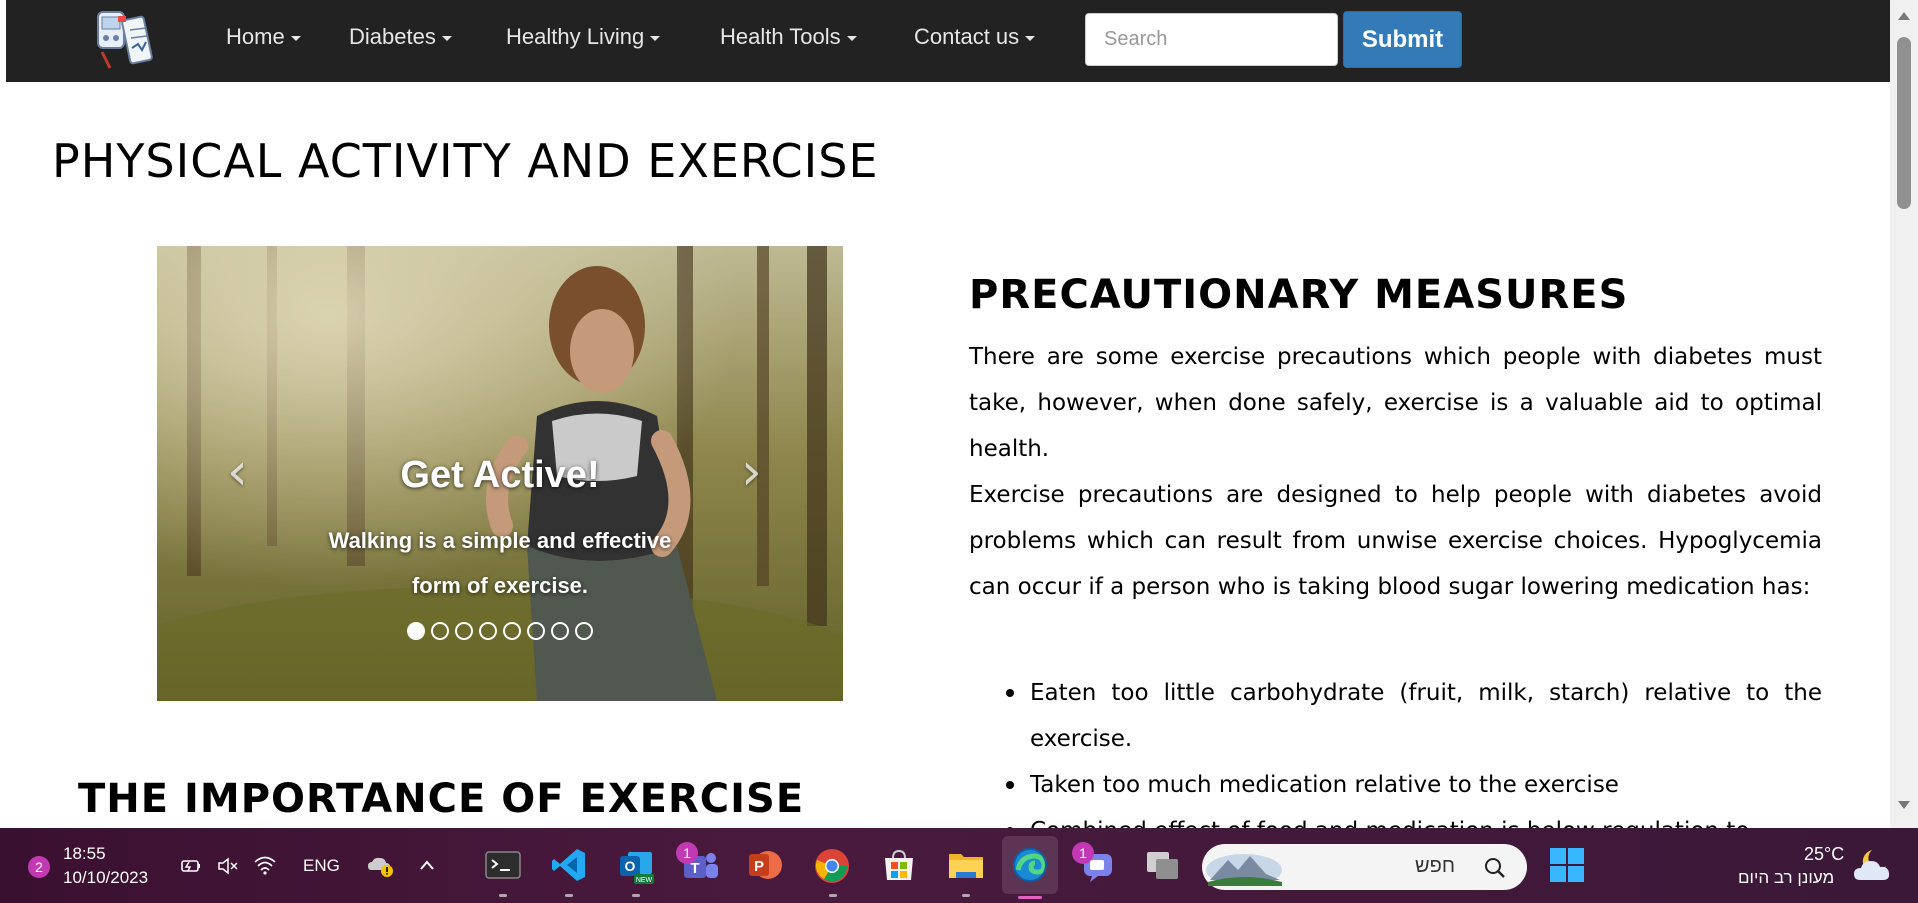 This screenshot has width=1918, height=903. I want to click on edge-icon, so click(1030, 865).